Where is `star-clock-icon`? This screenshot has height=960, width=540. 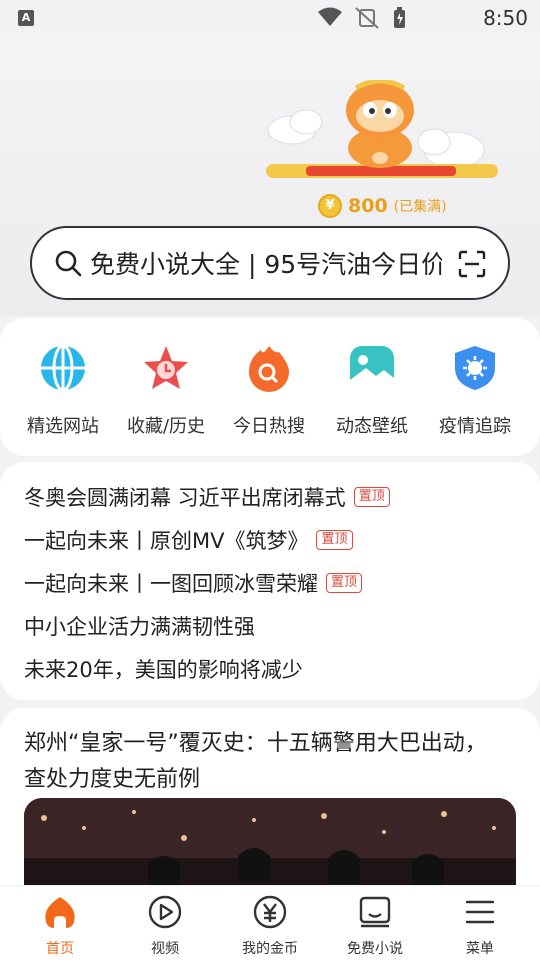 star-clock-icon is located at coordinates (166, 367).